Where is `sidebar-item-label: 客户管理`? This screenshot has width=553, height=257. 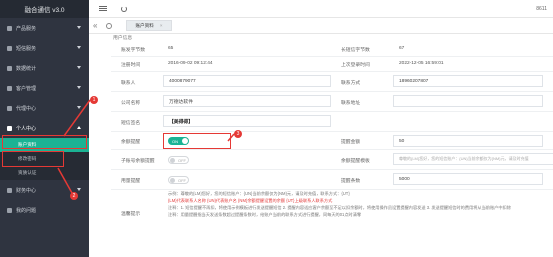 sidebar-item-label: 客户管理 is located at coordinates (26, 88).